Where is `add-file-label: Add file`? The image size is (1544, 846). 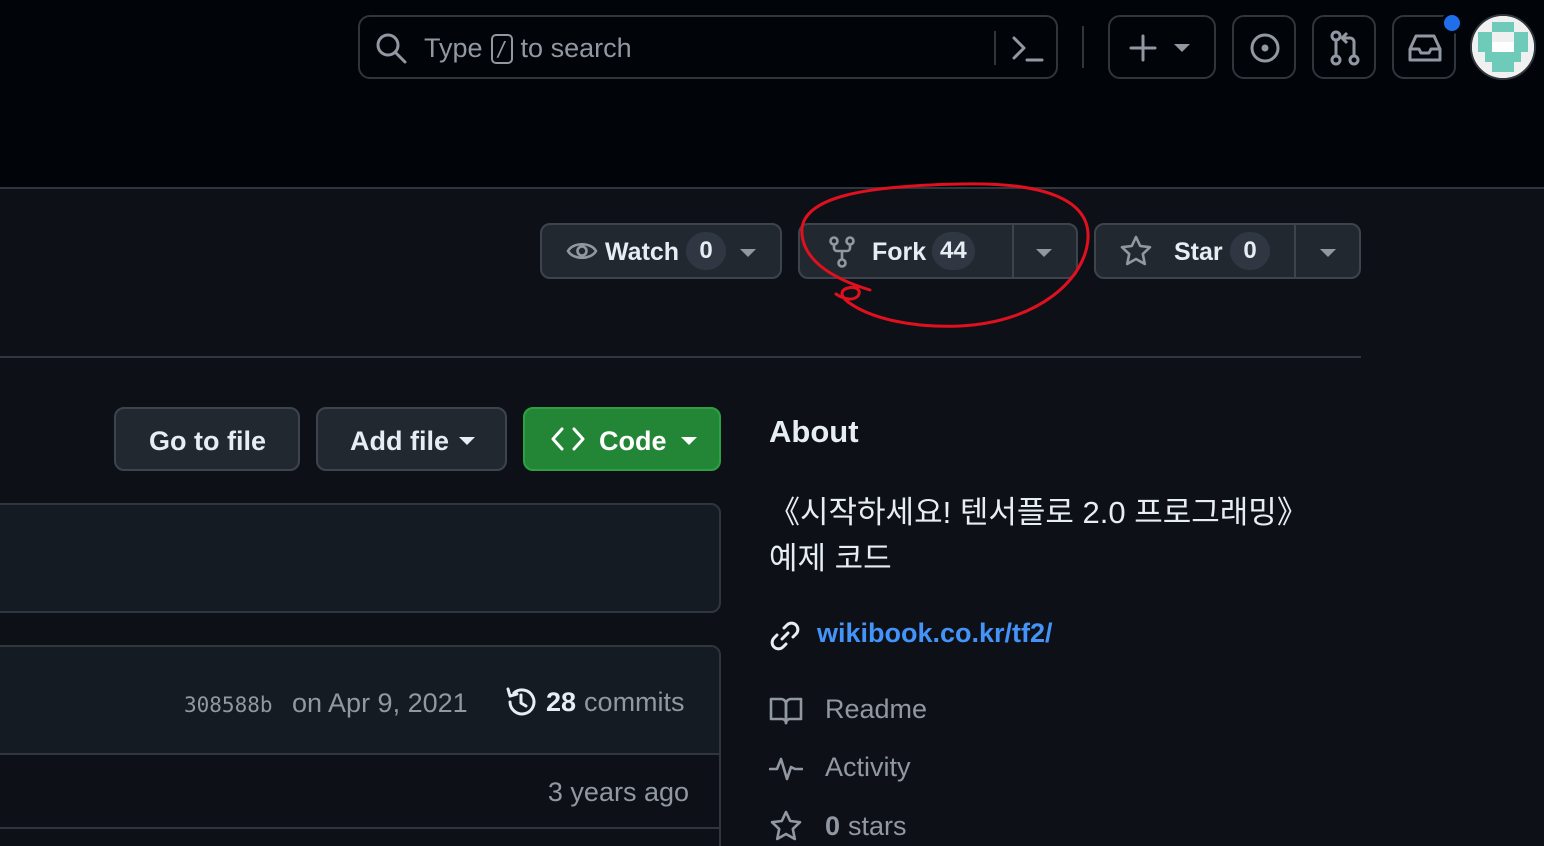 add-file-label: Add file is located at coordinates (399, 441).